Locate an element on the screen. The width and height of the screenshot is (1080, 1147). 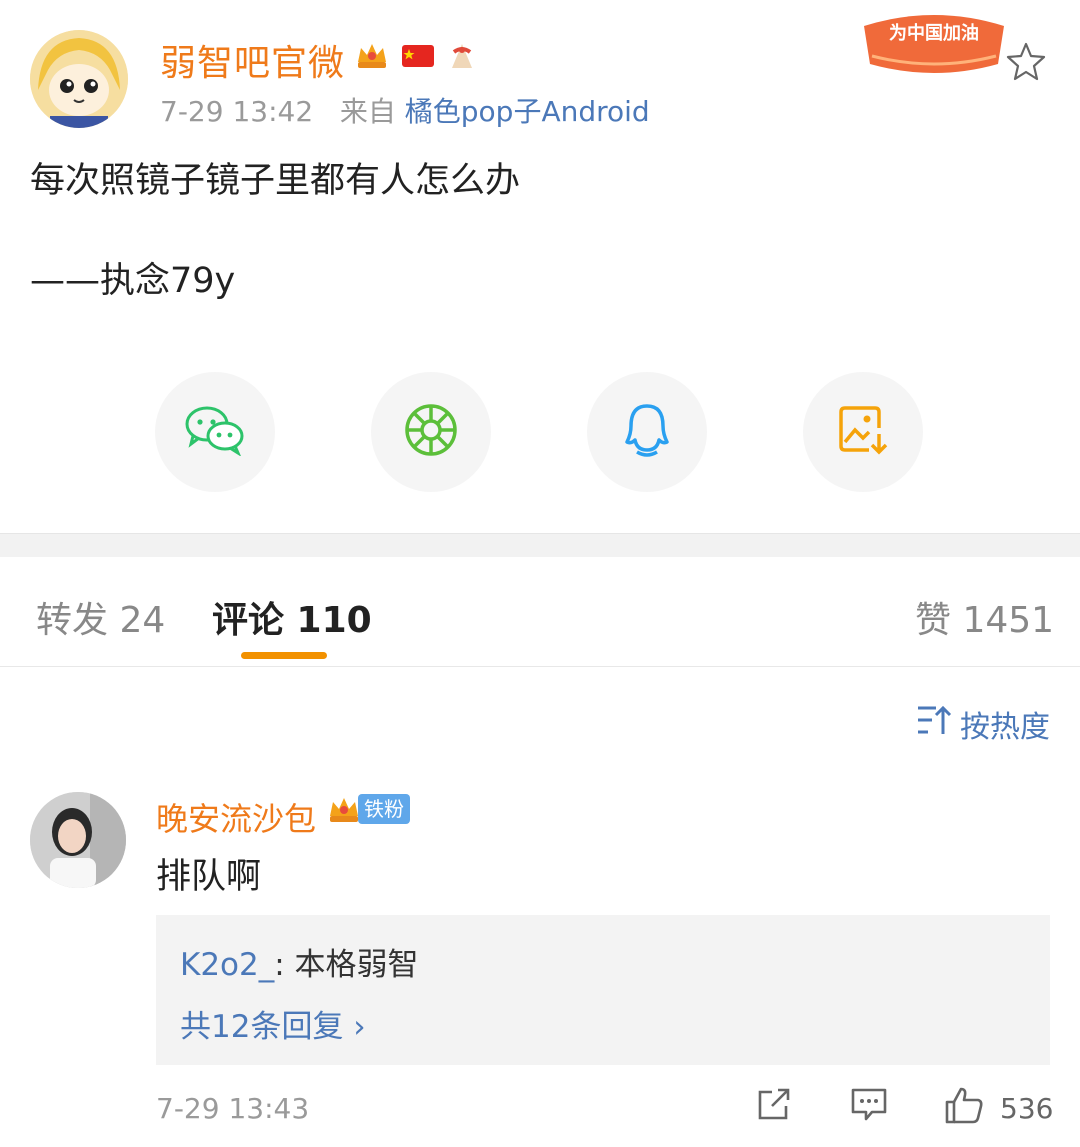
reply-comment-button is located at coordinates (869, 1106).